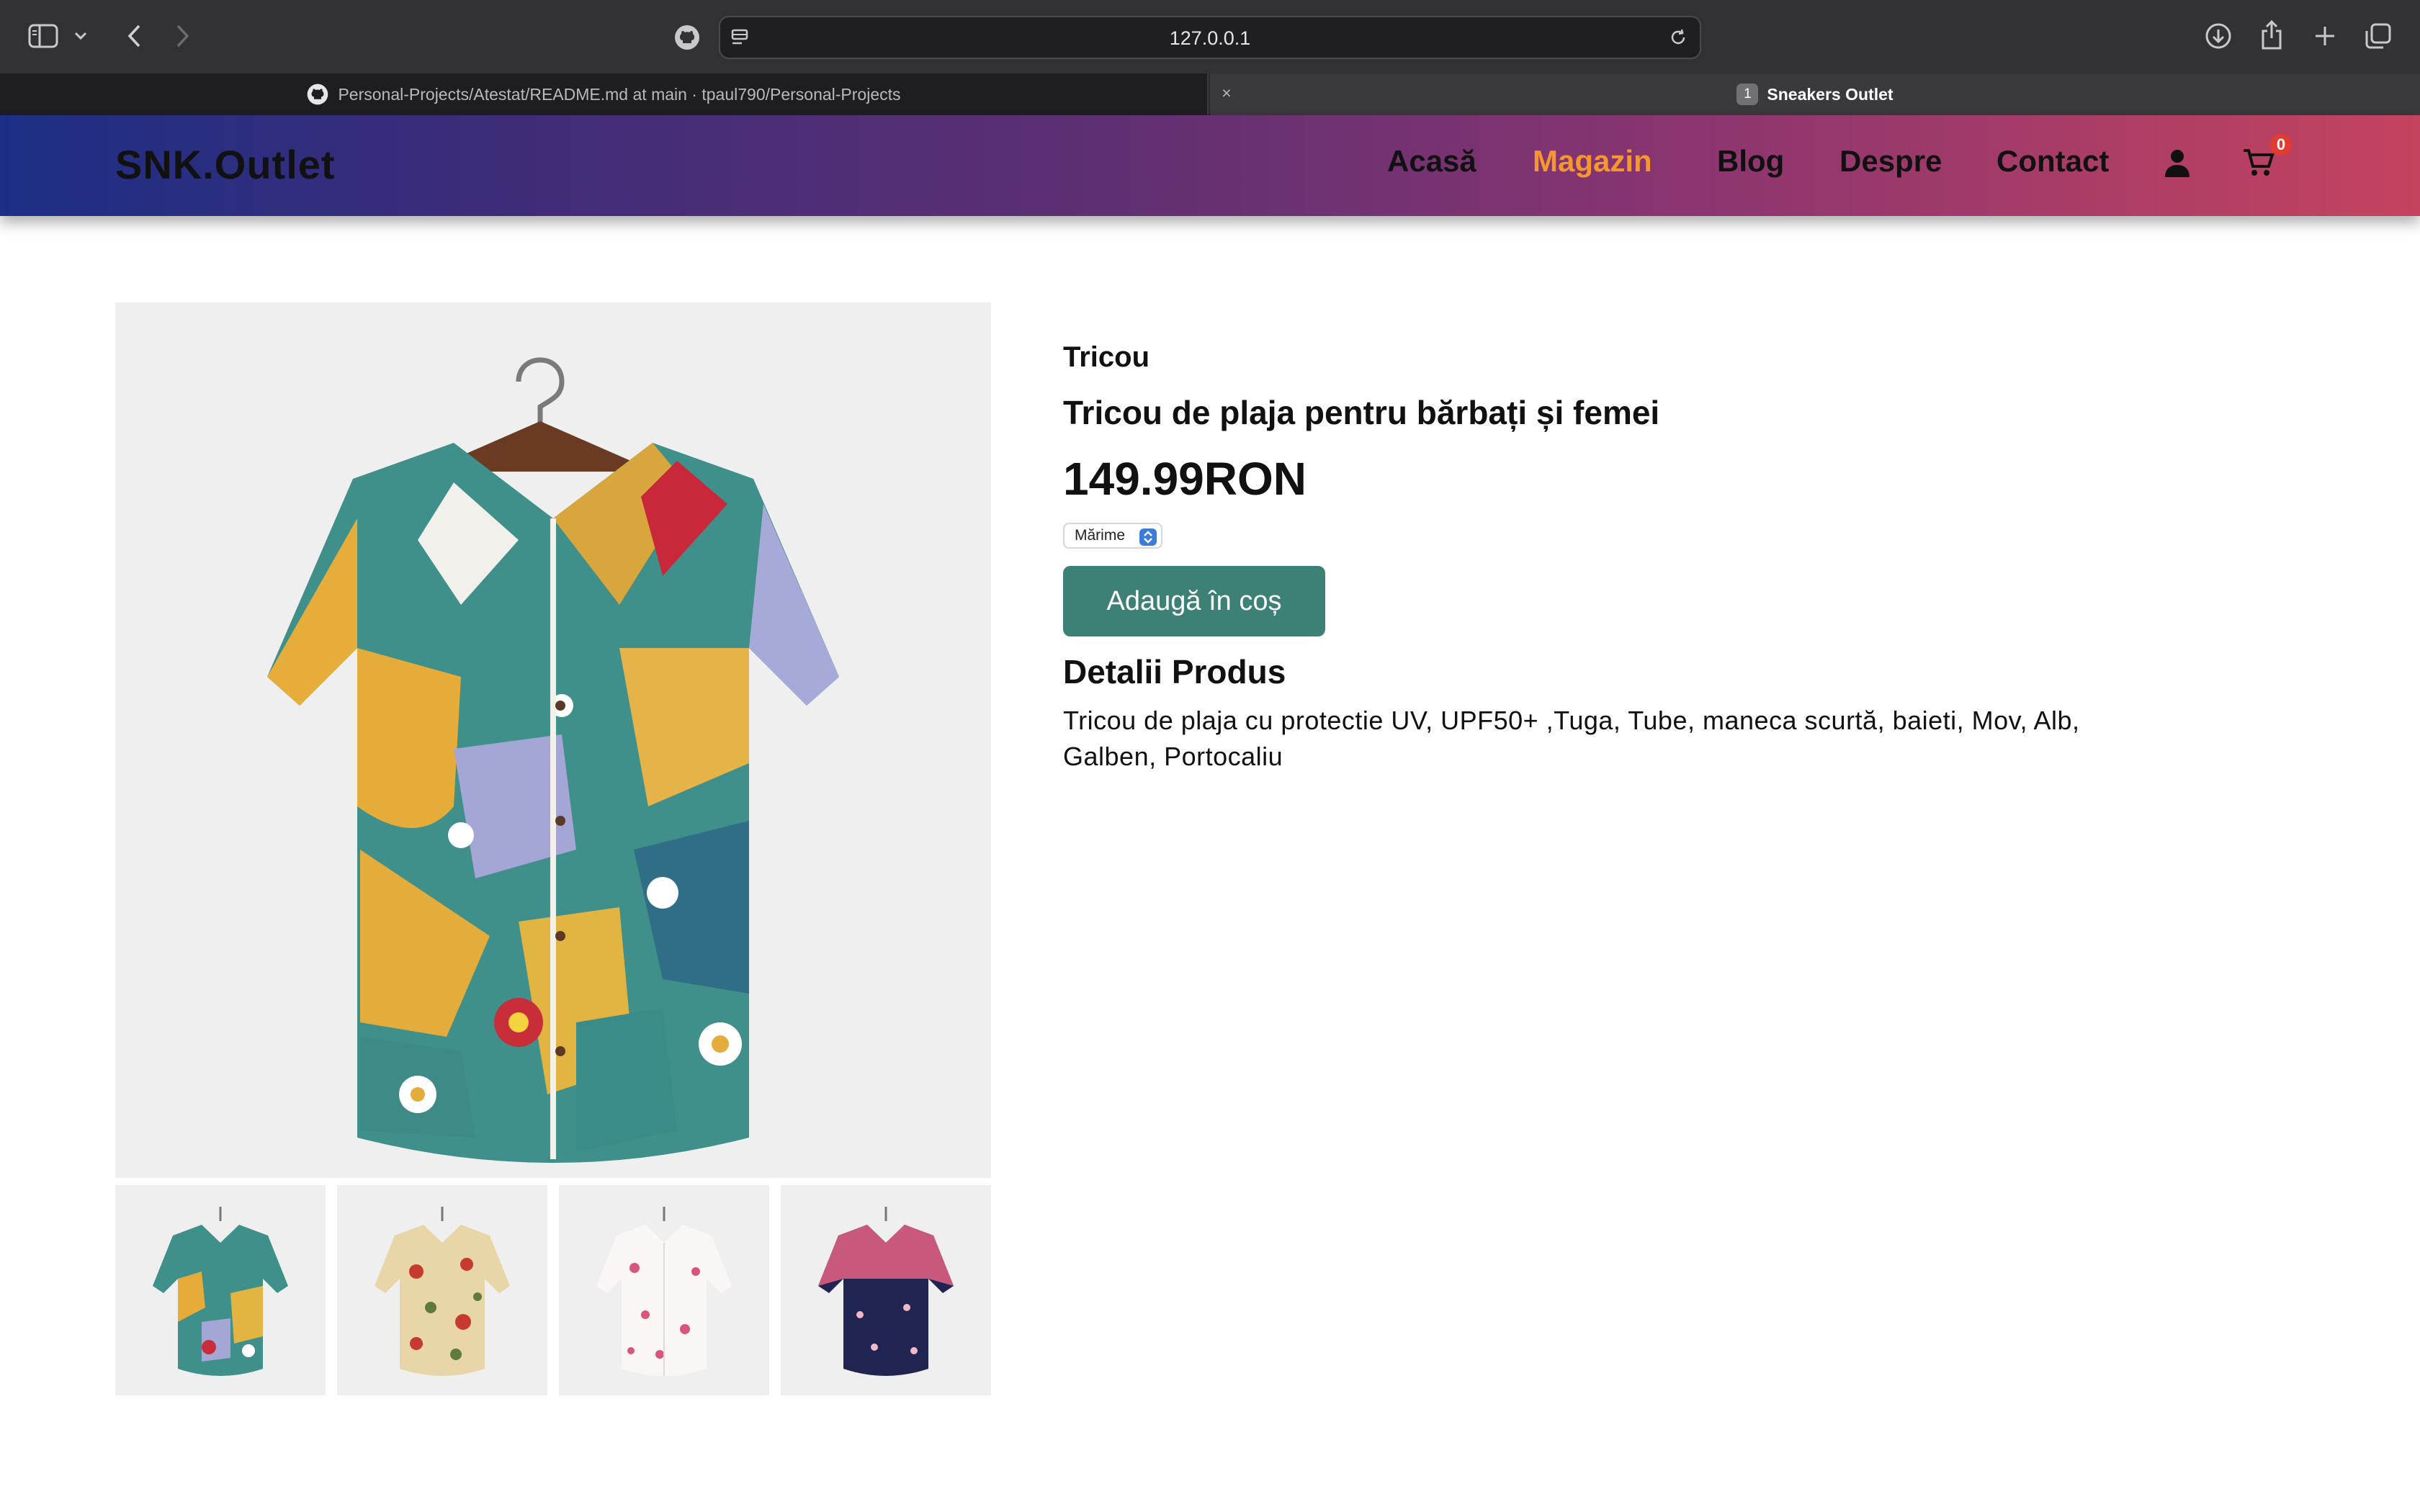  Describe the element at coordinates (1431, 161) in the screenshot. I see `nav-acasa: Acasă` at that location.